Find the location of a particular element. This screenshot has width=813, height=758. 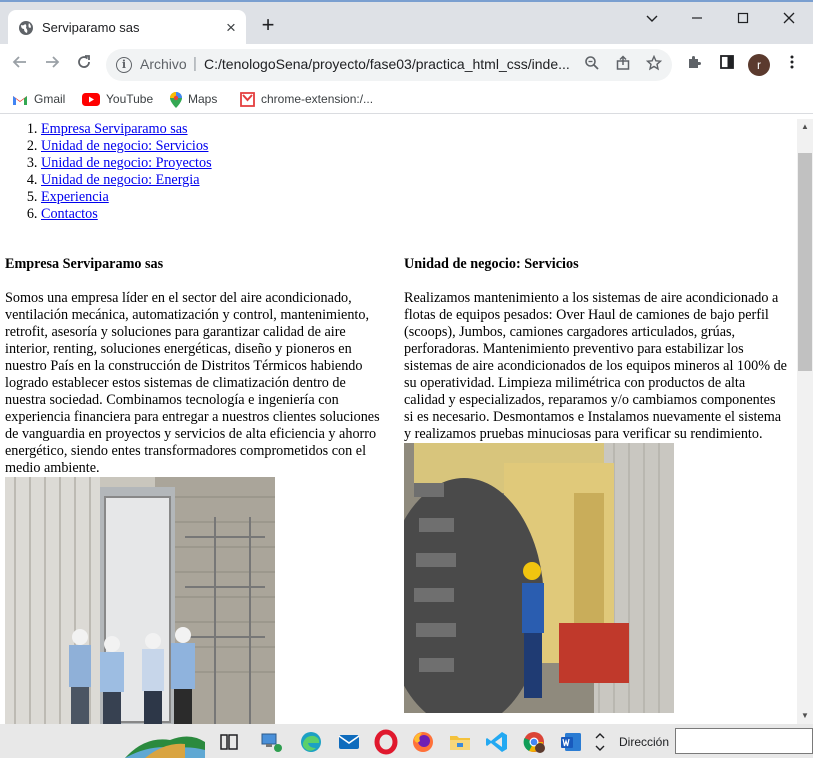

task-view-icon is located at coordinates (229, 742).